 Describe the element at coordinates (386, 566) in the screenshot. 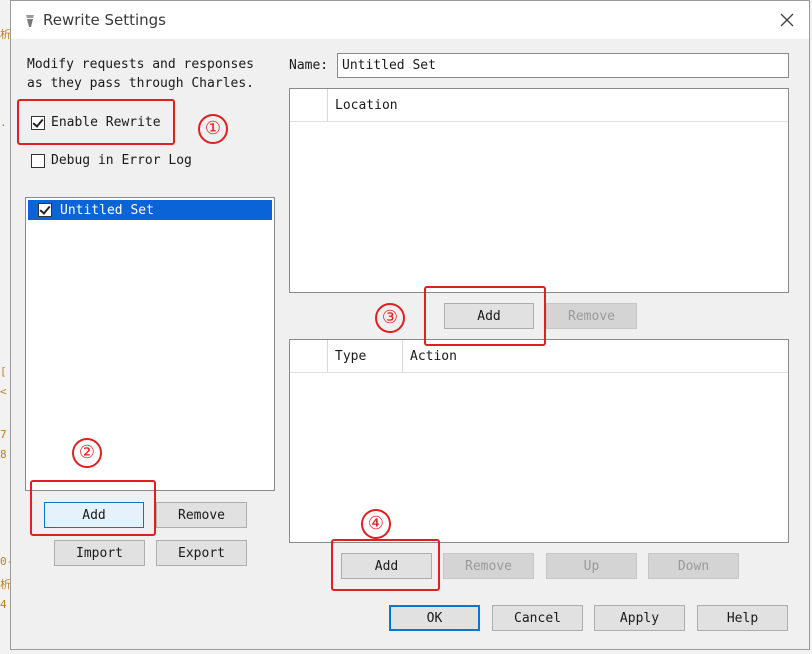

I see `add-rule-button: Add` at that location.